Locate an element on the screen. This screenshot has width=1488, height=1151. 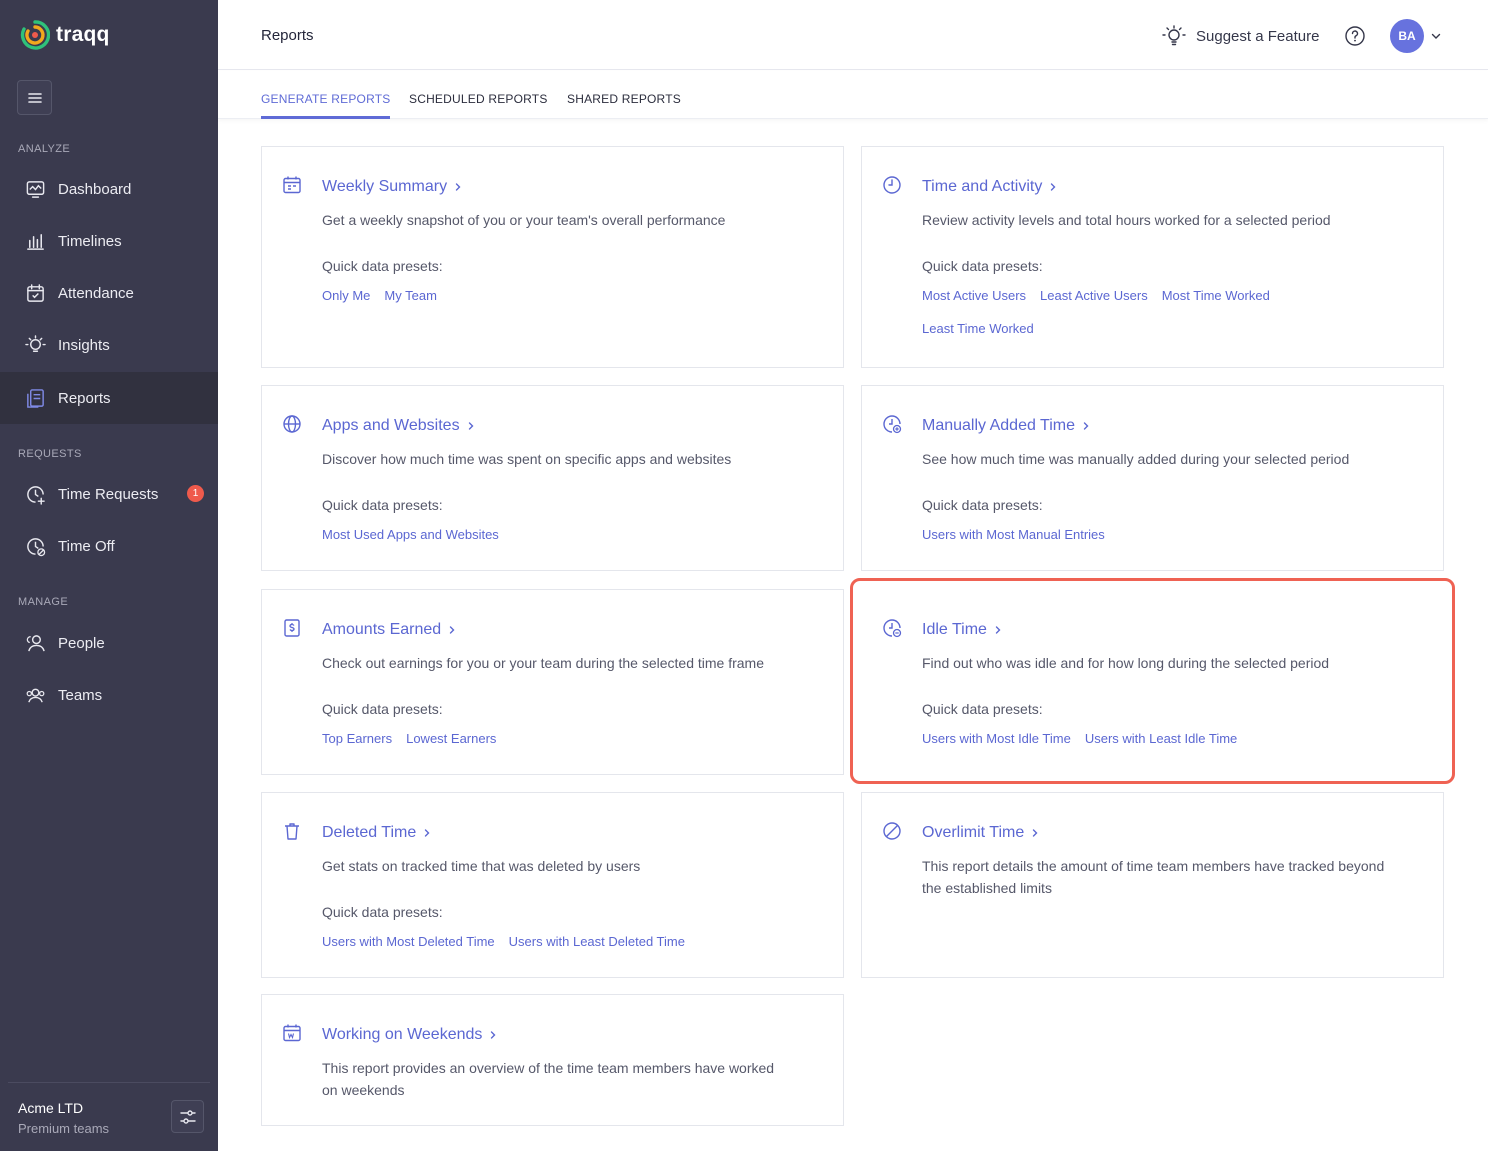
preset-most-deleted-time: Users with Most Deleted Time is located at coordinates (408, 941).